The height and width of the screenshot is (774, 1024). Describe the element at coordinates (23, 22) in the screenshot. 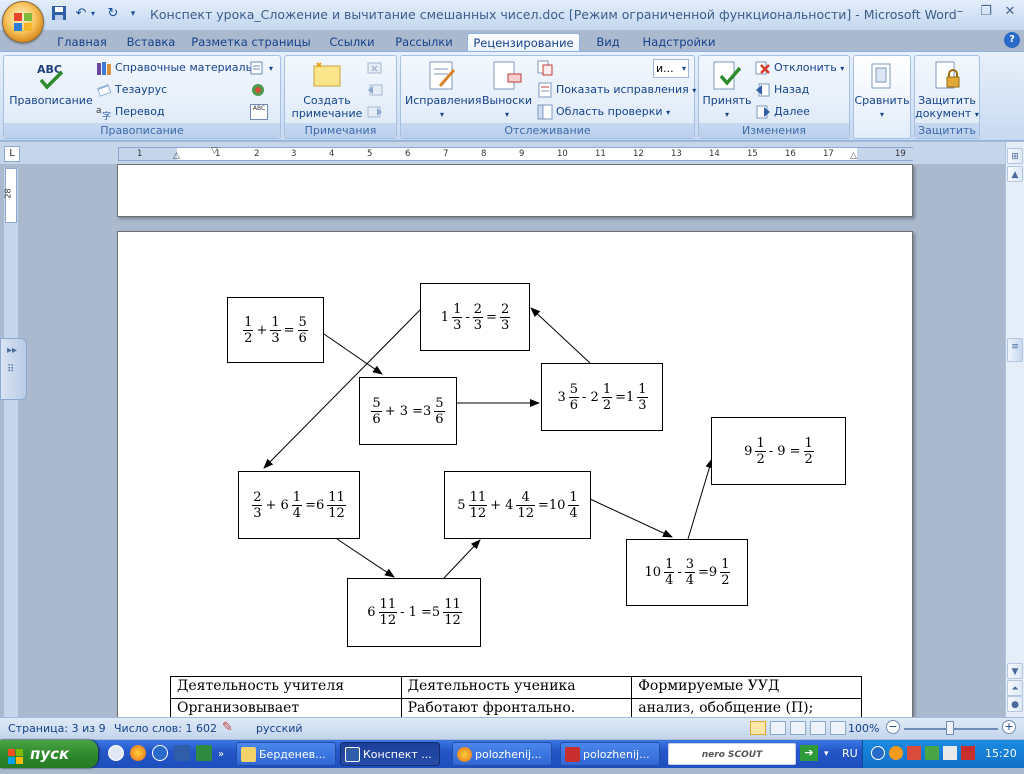

I see `office-button` at that location.